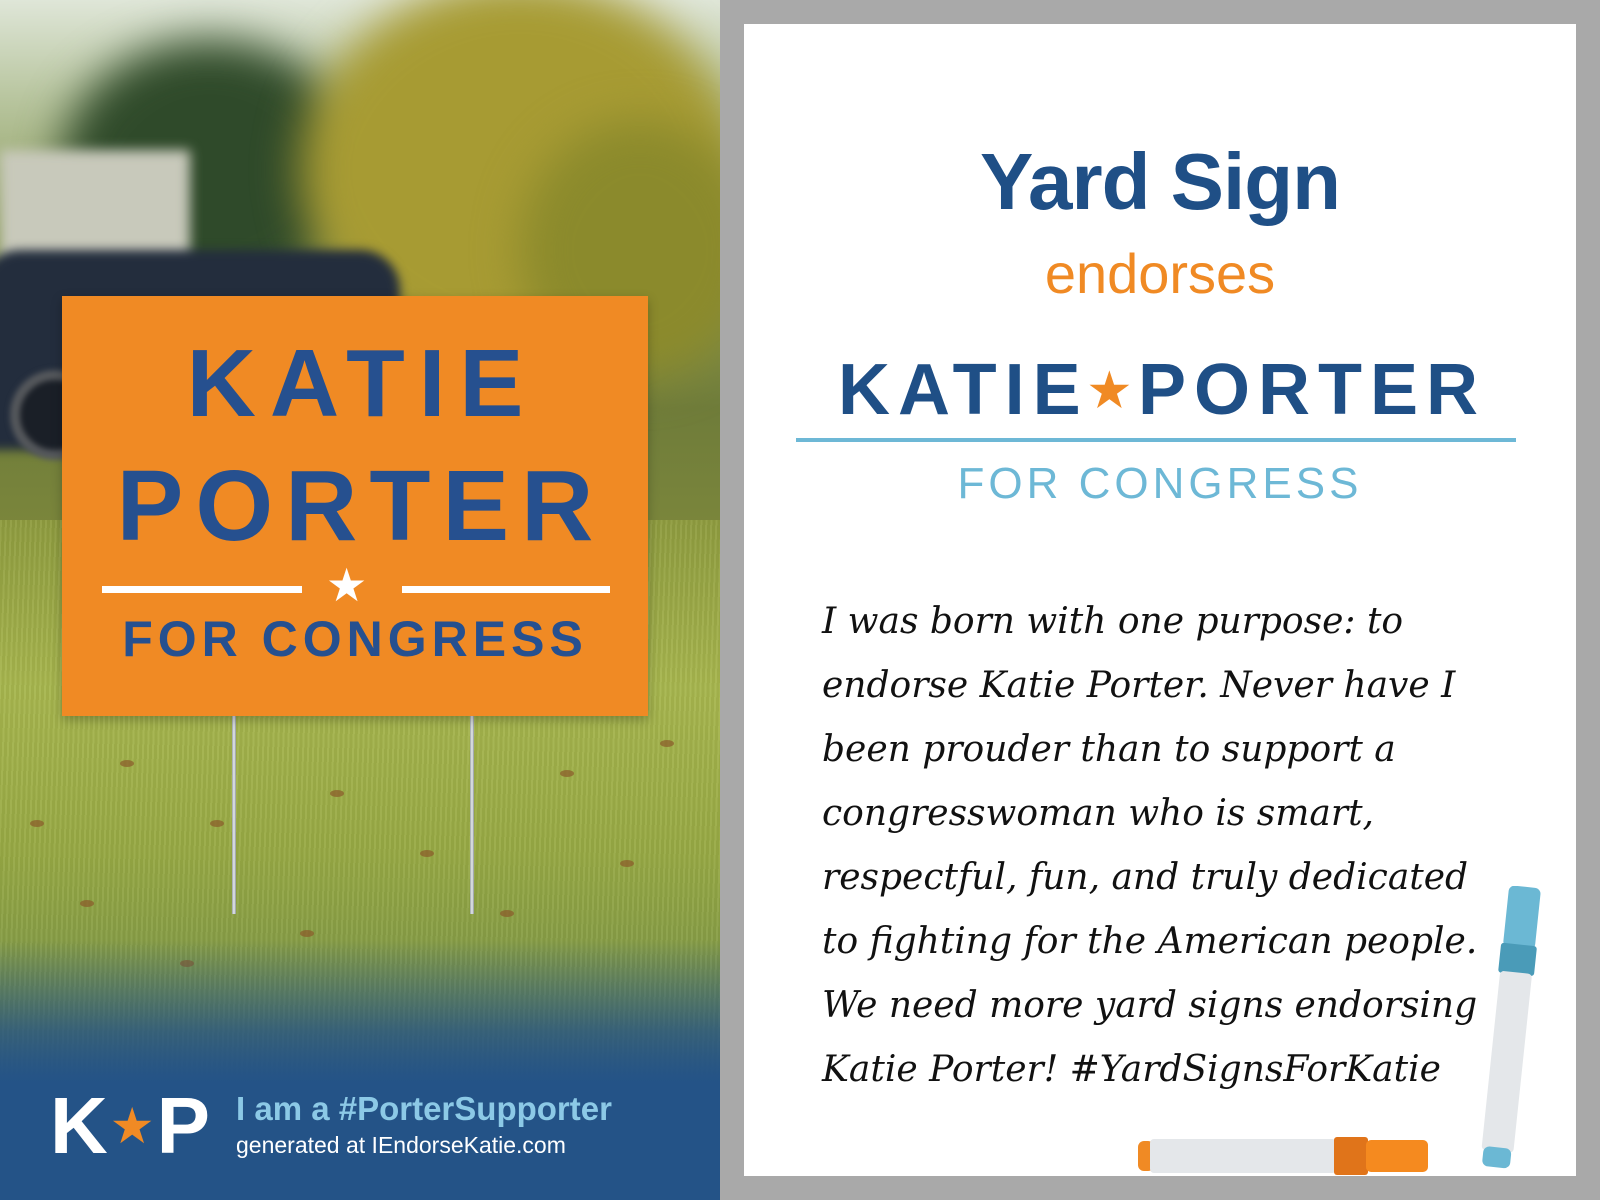 The image size is (1600, 1200). Describe the element at coordinates (362, 383) in the screenshot. I see `sign-first-name: KATIE` at that location.